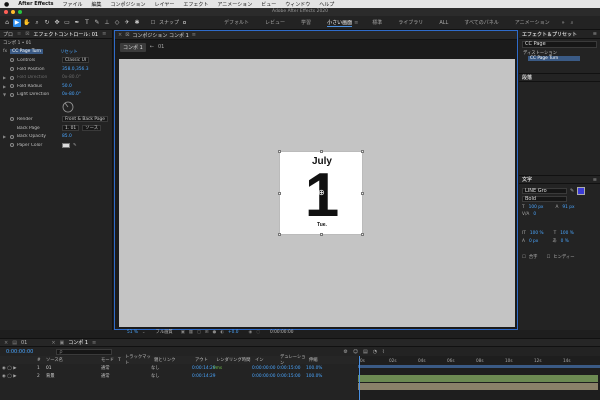 The image size is (600, 400). I want to click on layer-mode-dropdown: 通常, so click(108, 376).